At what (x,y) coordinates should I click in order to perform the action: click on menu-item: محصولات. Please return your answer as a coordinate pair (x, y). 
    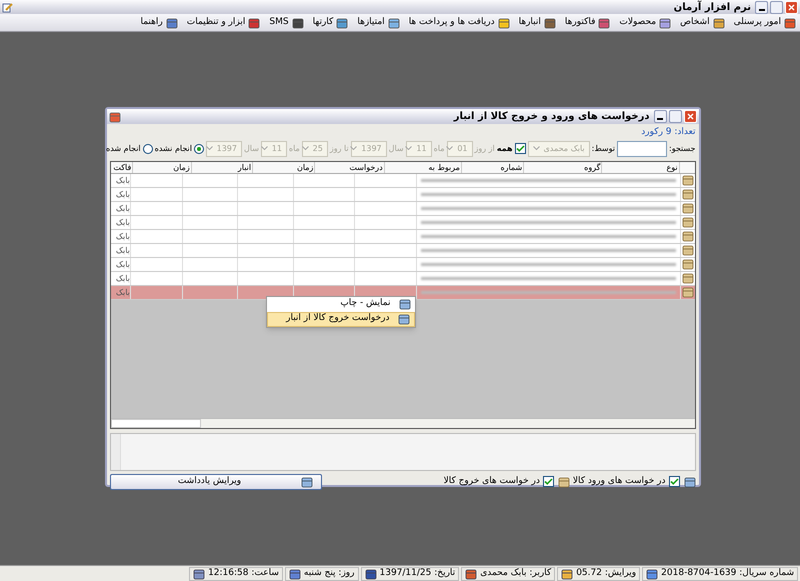
    Looking at the image, I should click on (645, 23).